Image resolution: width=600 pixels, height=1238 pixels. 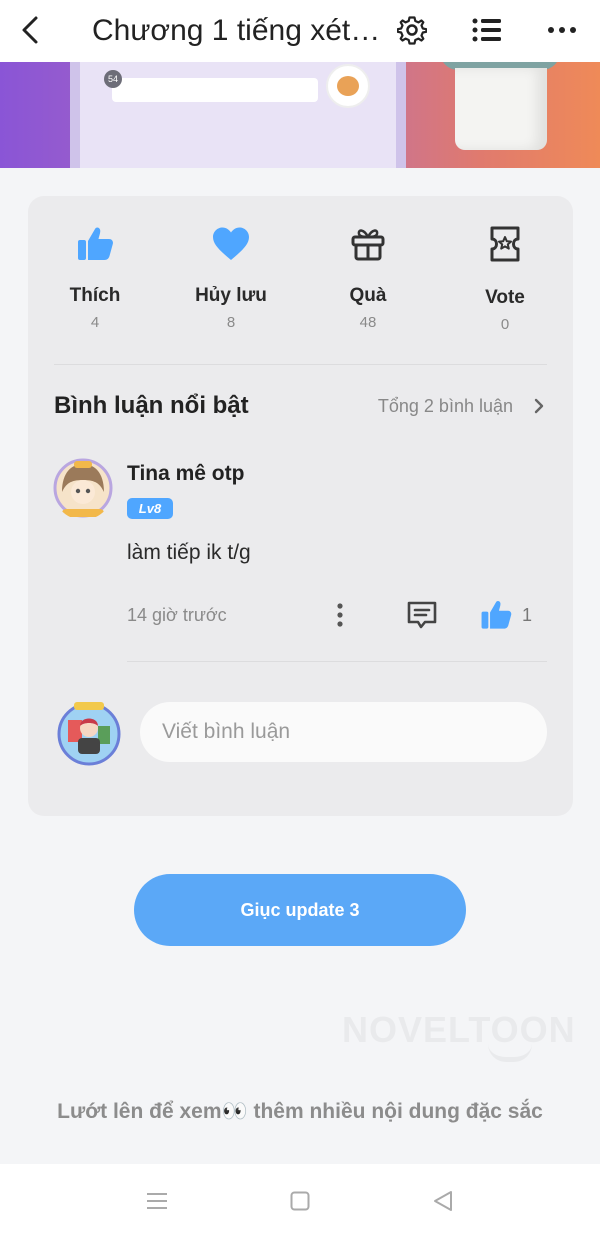 I want to click on gift-count: 48, so click(x=368, y=322).